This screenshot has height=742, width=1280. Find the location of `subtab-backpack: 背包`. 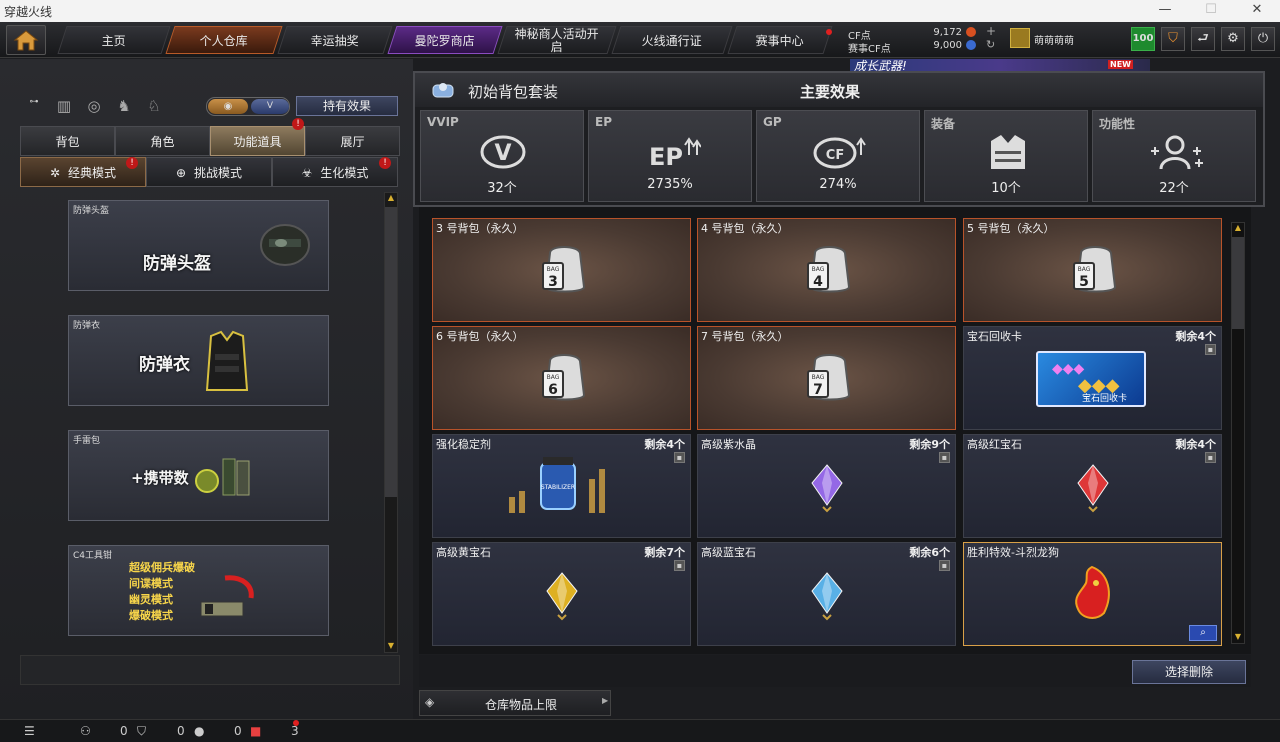

subtab-backpack: 背包 is located at coordinates (67, 141).